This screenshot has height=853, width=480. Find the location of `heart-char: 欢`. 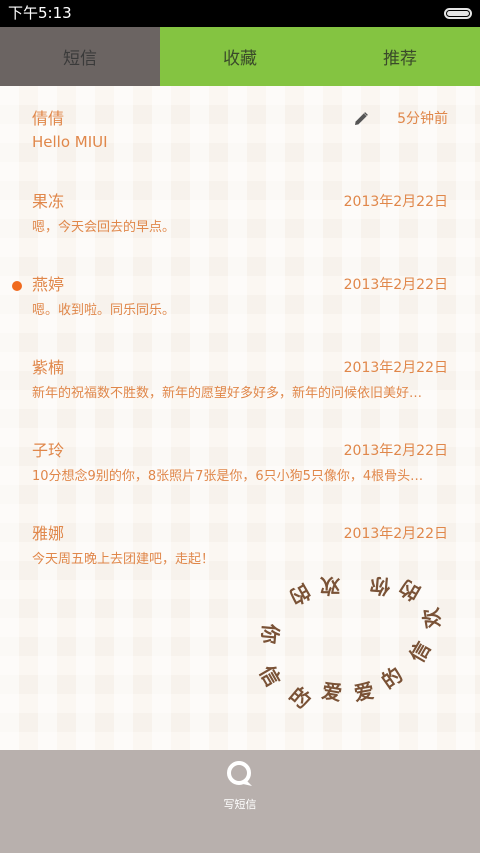

heart-char: 欢 is located at coordinates (431, 618).